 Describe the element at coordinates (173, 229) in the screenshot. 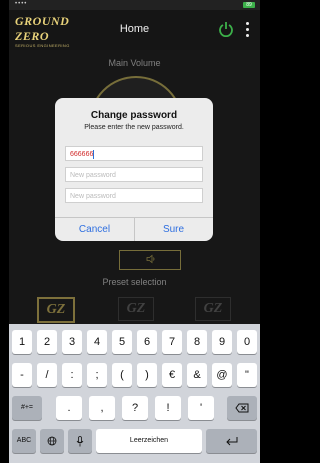

I see `sure-button: Sure` at that location.